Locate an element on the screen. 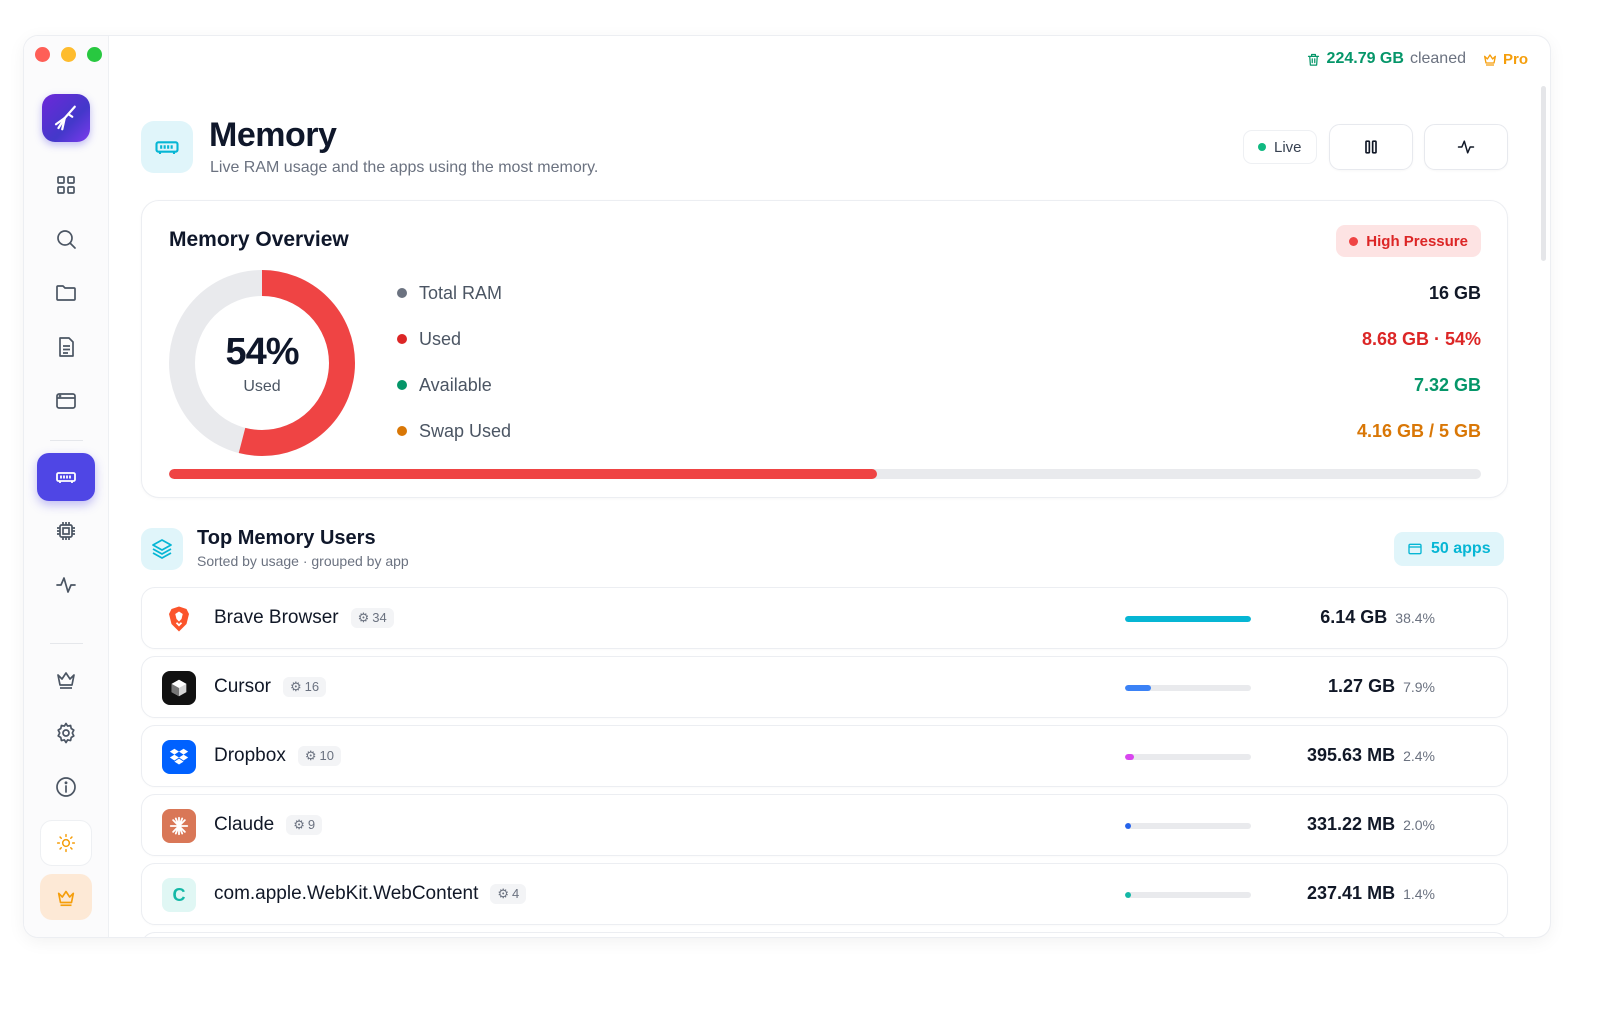 The image size is (1600, 1013). sidebar-item-premium is located at coordinates (66, 679).